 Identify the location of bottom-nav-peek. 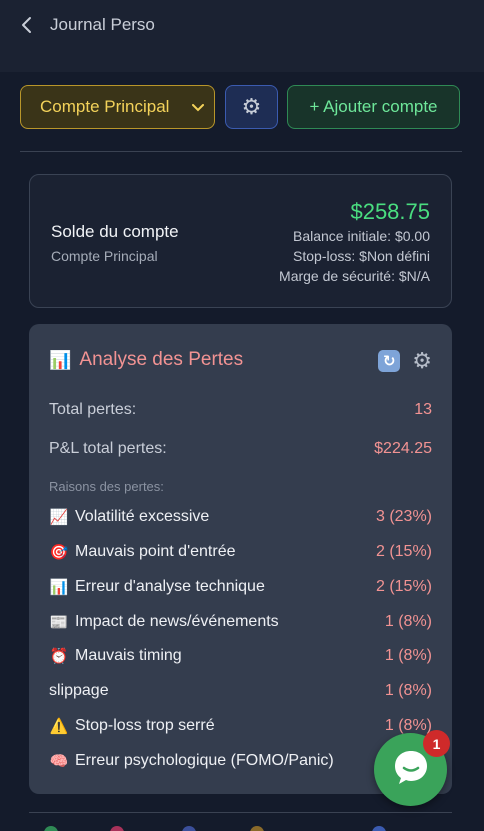
(242, 828).